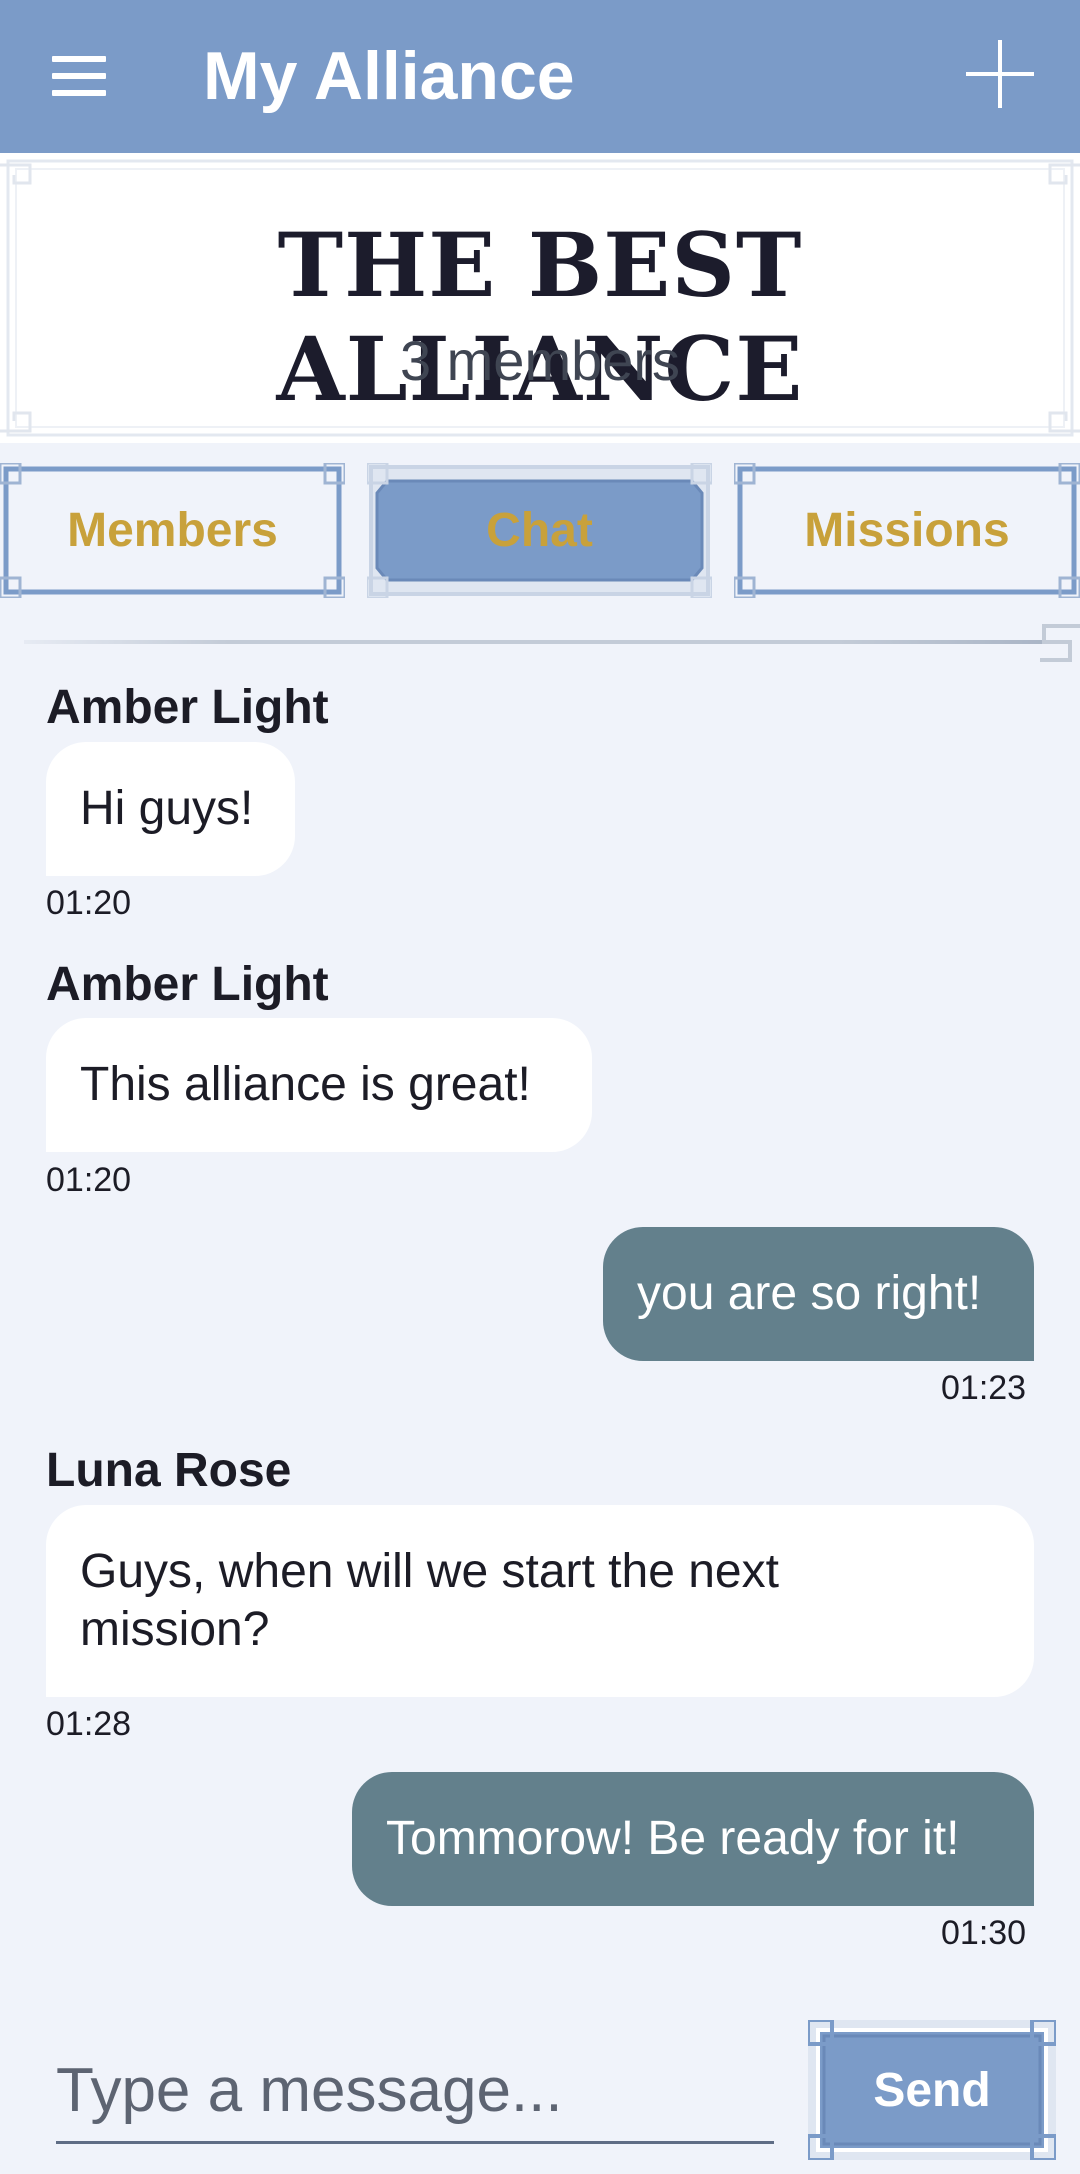 The image size is (1080, 2174). I want to click on message-text: Tommorow! Be ready for it!, so click(673, 1838).